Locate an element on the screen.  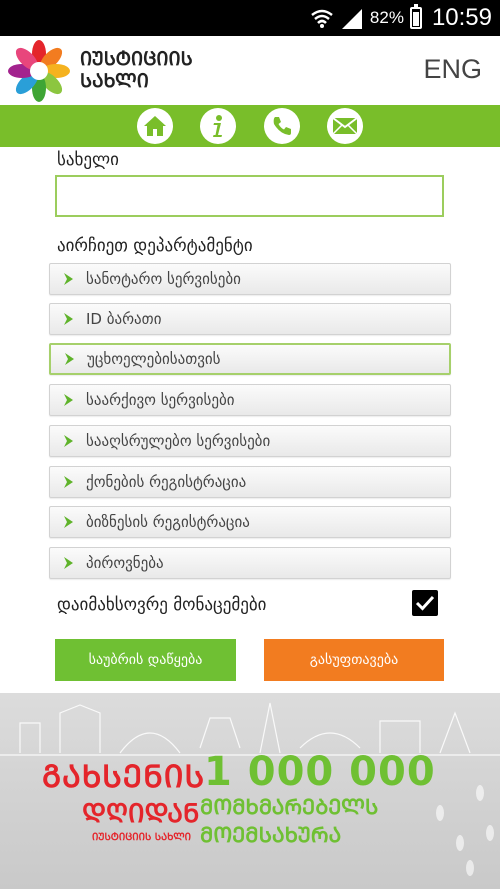
dept-option-notary: სანოტარო სერვისები is located at coordinates (250, 279).